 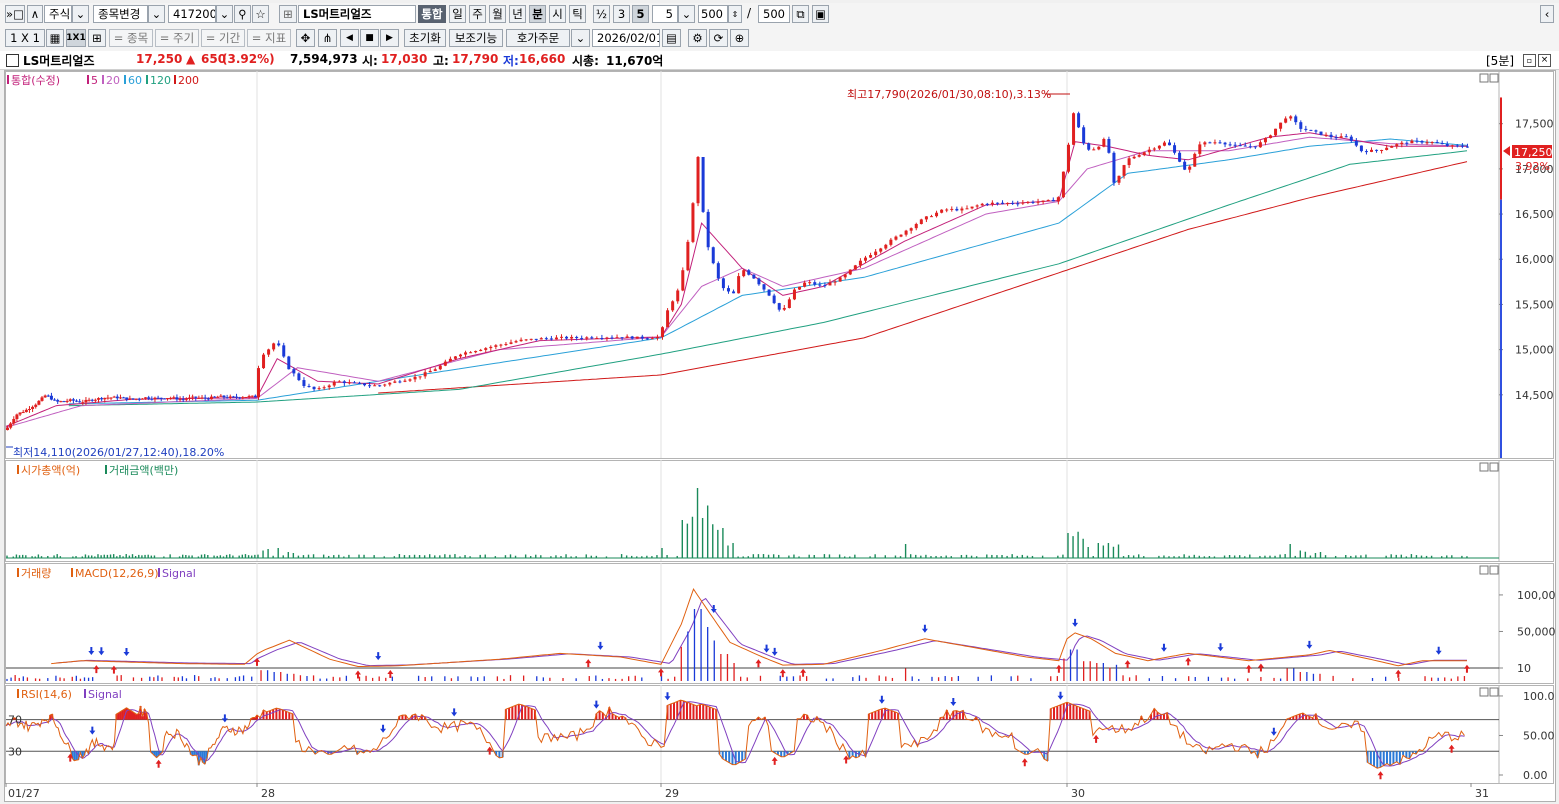 I want to click on period-week-button: 주, so click(x=477, y=14).